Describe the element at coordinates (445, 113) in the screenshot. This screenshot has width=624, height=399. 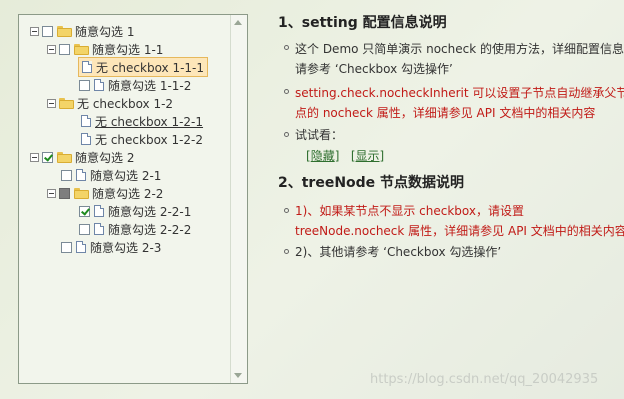
I see `section1-item2-line2: 点的 nocheck 属性，详细请参见 API 文档中的相关内容` at that location.